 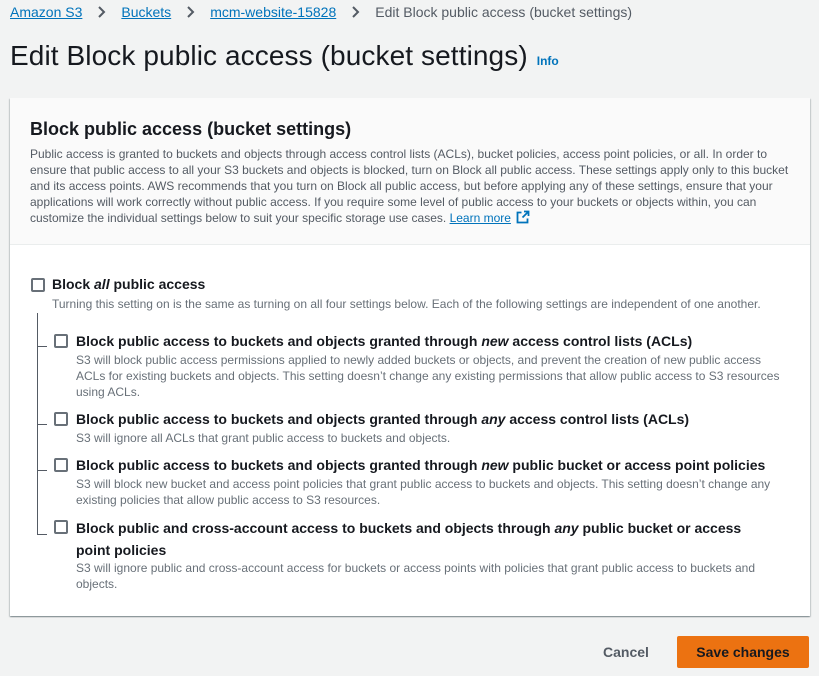 I want to click on option-3-label-post: public bucket or access point policies, so click(x=637, y=465).